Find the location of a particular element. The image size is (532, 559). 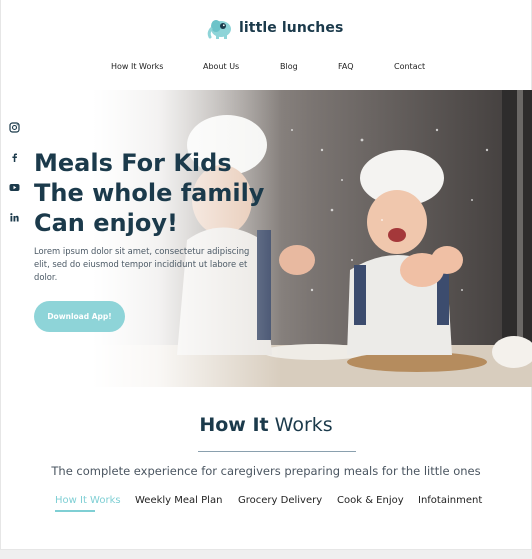

tab-how-it-works: How It Works is located at coordinates (88, 500).